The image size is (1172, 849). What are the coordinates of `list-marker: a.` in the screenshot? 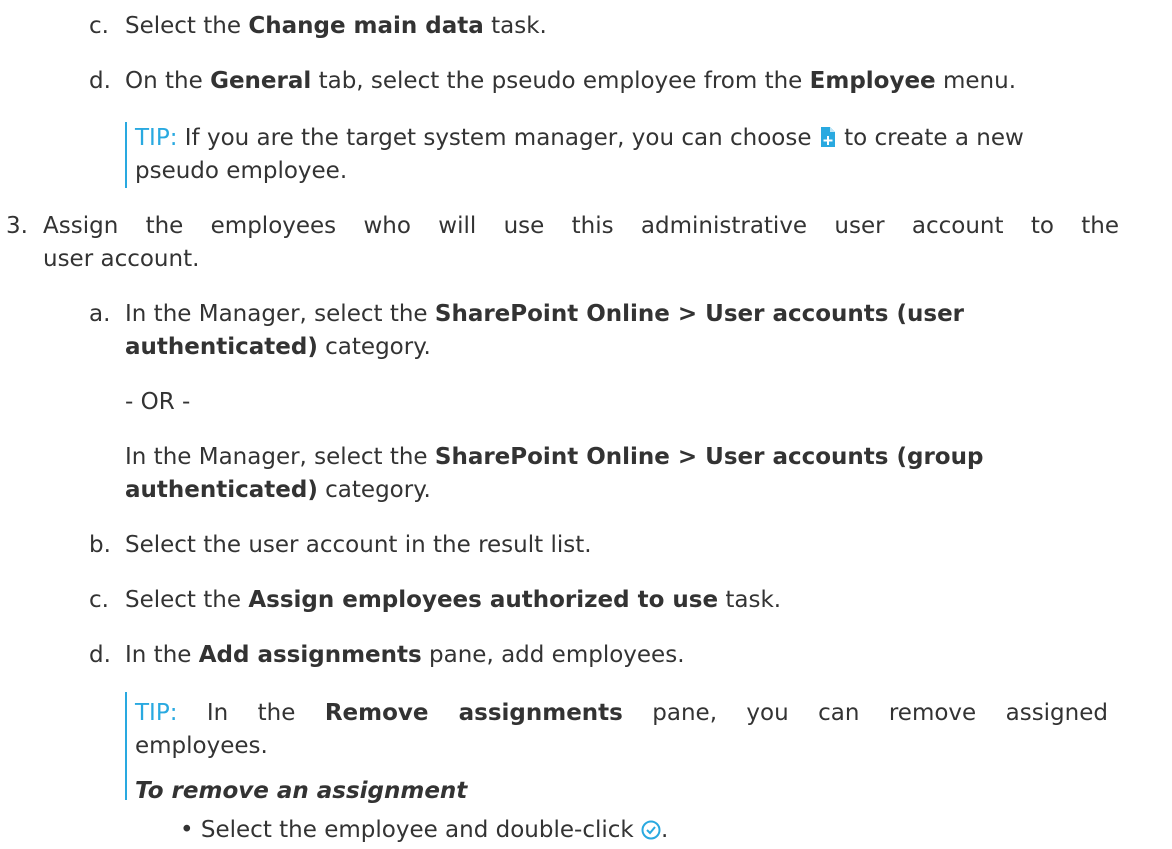 It's located at (100, 314).